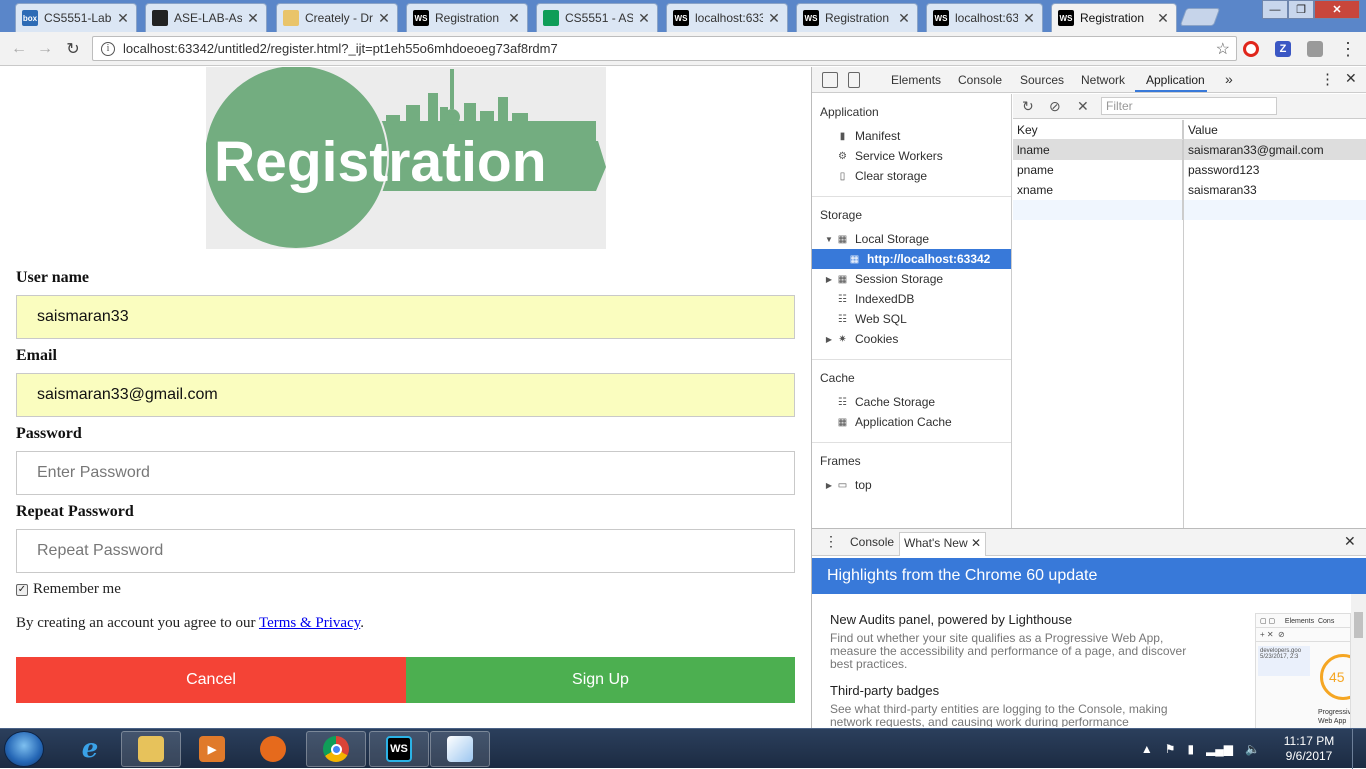  What do you see at coordinates (911, 319) in the screenshot?
I see `sidebar-item-websql: ☷ Web SQL` at bounding box center [911, 319].